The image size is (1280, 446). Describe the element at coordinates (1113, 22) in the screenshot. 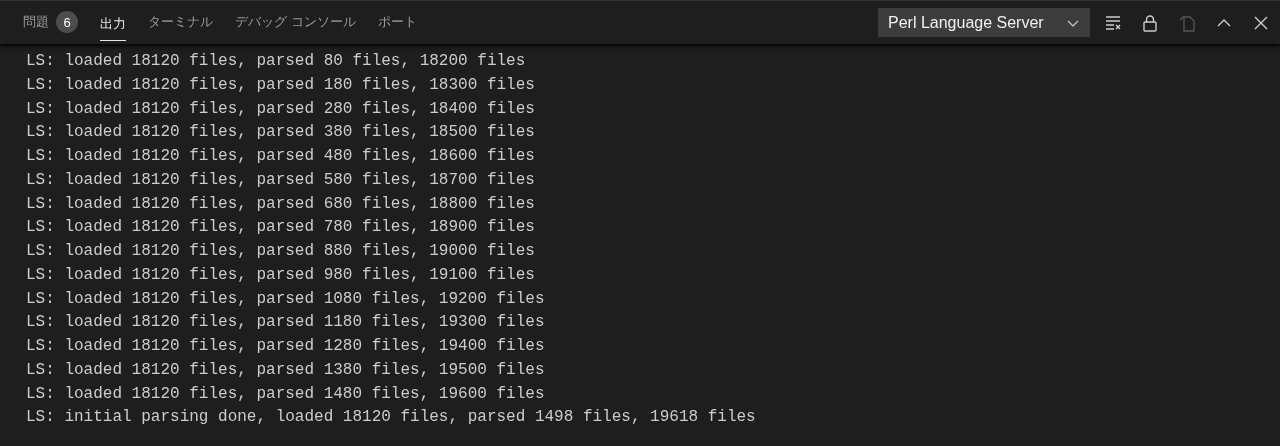

I see `clear-output-icon` at that location.